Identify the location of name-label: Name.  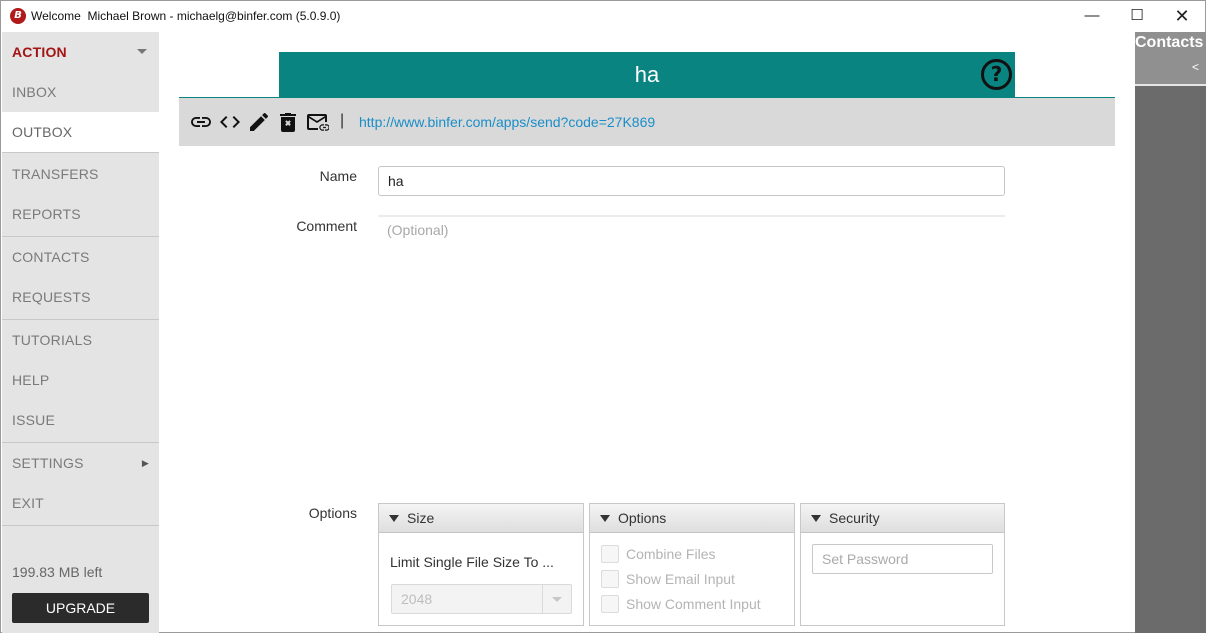
(338, 176).